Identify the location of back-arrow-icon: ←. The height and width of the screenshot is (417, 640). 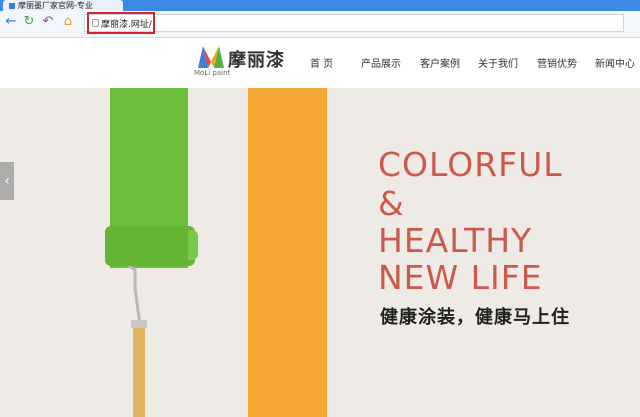
(11, 22).